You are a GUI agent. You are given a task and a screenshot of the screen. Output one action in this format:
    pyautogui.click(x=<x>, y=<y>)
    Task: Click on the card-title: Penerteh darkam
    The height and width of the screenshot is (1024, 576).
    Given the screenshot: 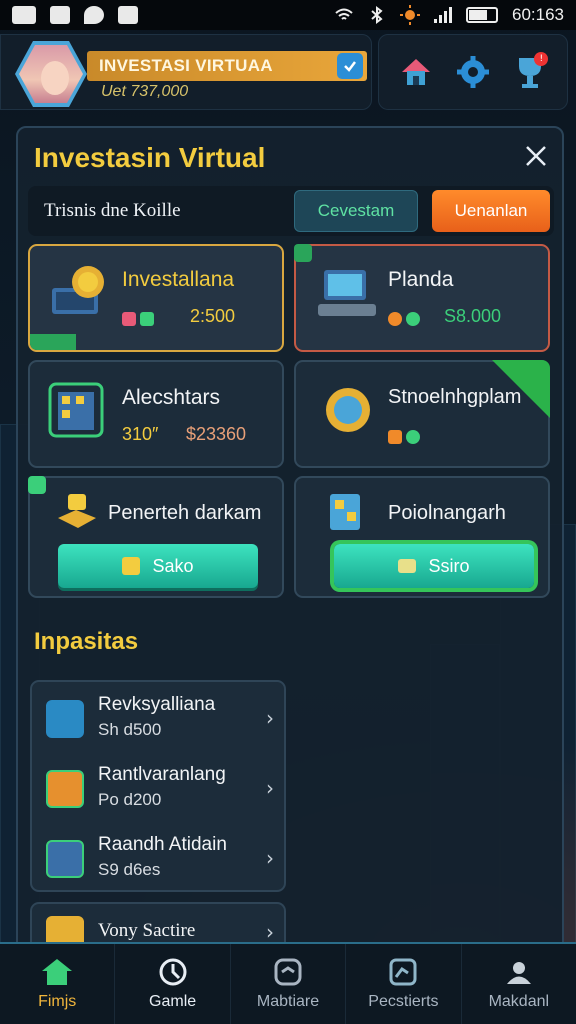 What is the action you would take?
    pyautogui.click(x=185, y=513)
    